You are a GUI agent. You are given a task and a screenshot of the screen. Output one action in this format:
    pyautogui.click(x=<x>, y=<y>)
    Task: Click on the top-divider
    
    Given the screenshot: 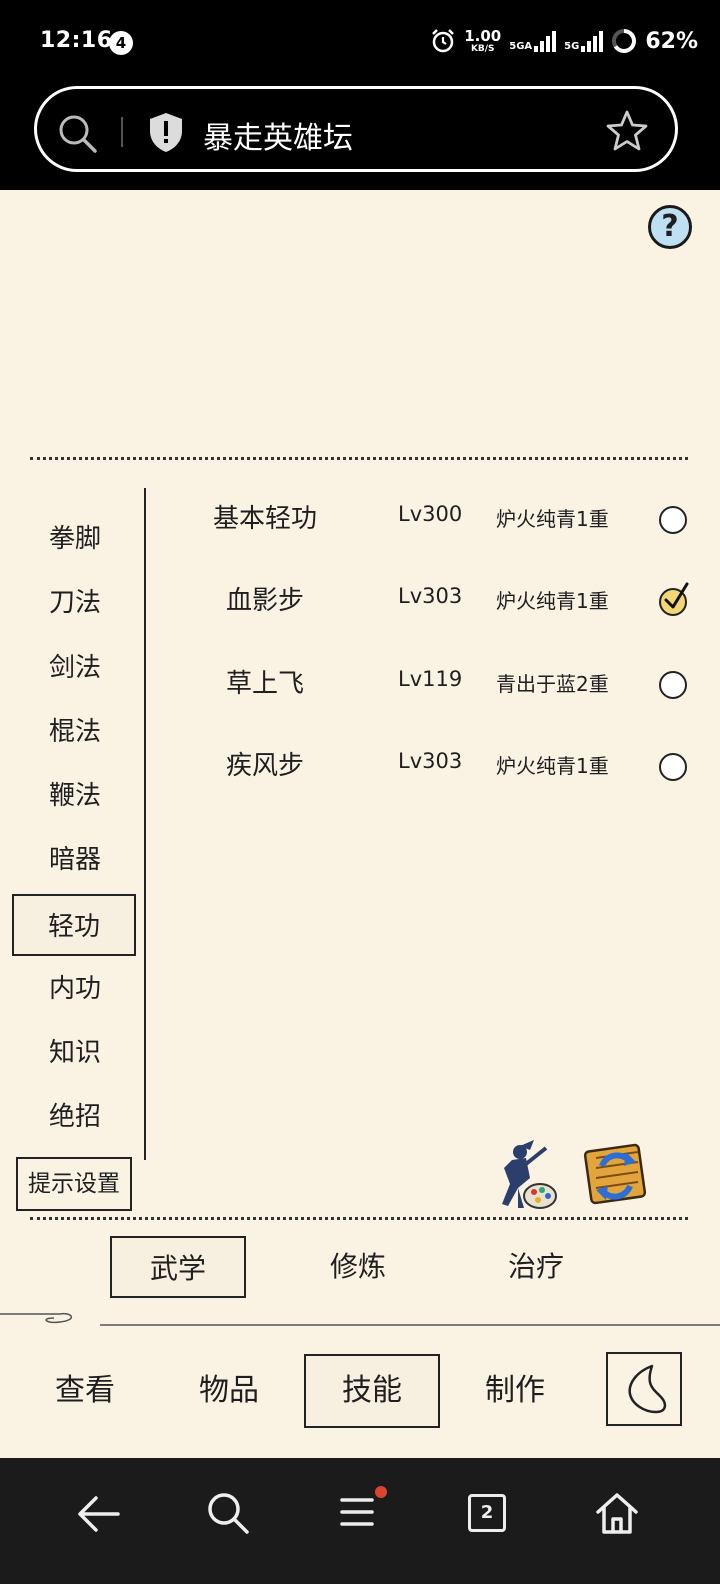 What is the action you would take?
    pyautogui.click(x=359, y=458)
    